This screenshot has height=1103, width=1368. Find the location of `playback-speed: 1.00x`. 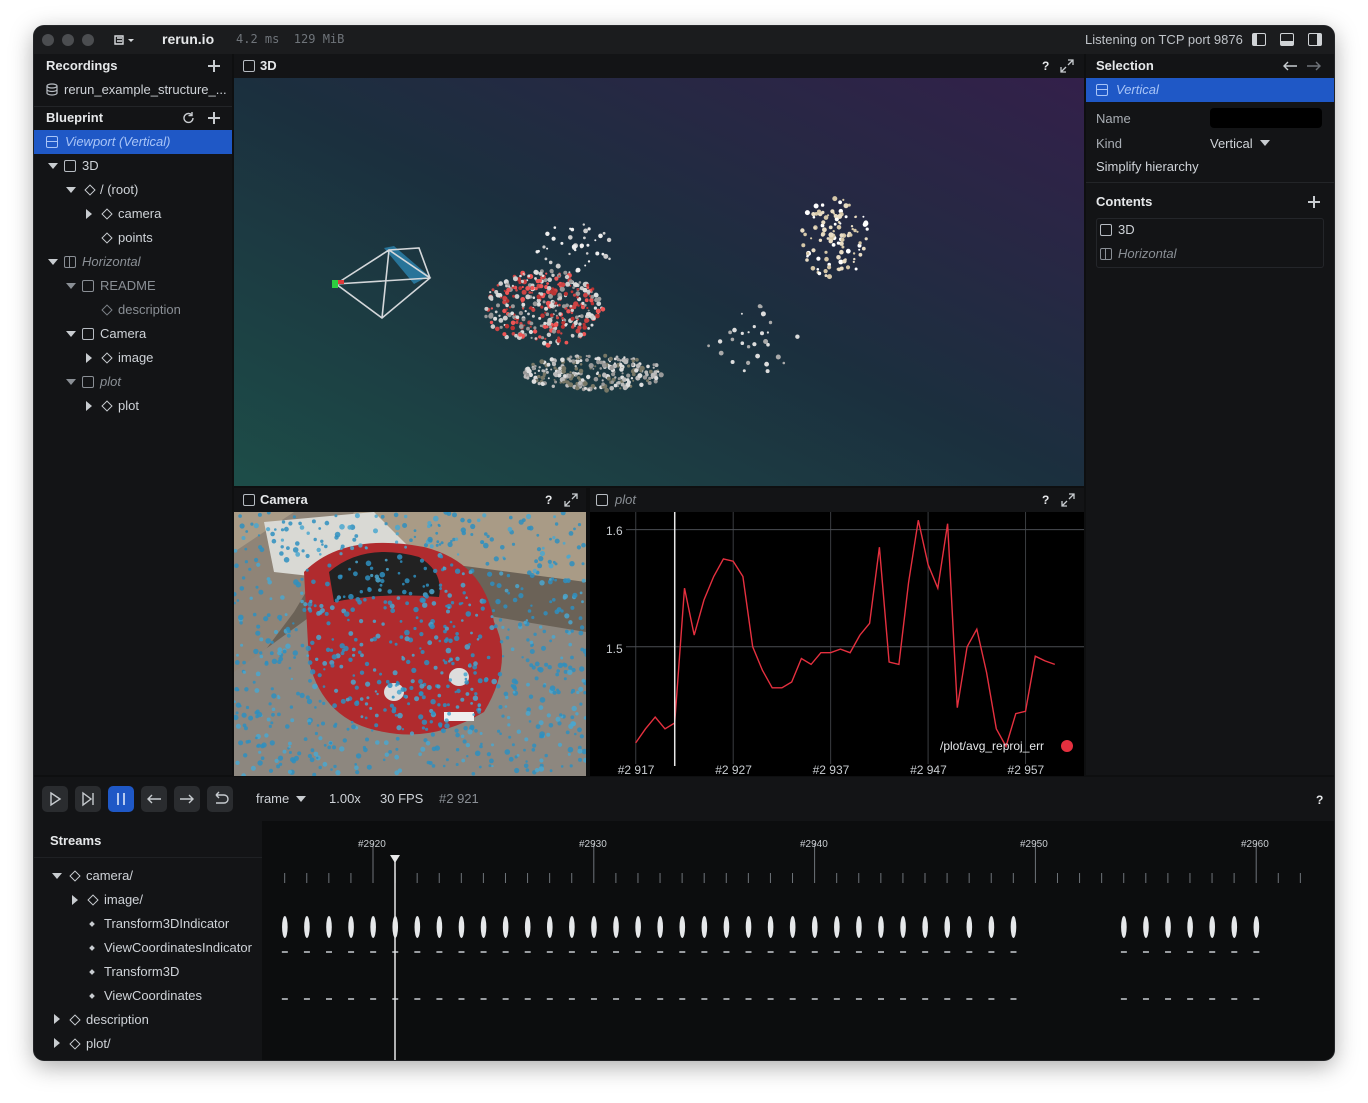

playback-speed: 1.00x is located at coordinates (345, 798).